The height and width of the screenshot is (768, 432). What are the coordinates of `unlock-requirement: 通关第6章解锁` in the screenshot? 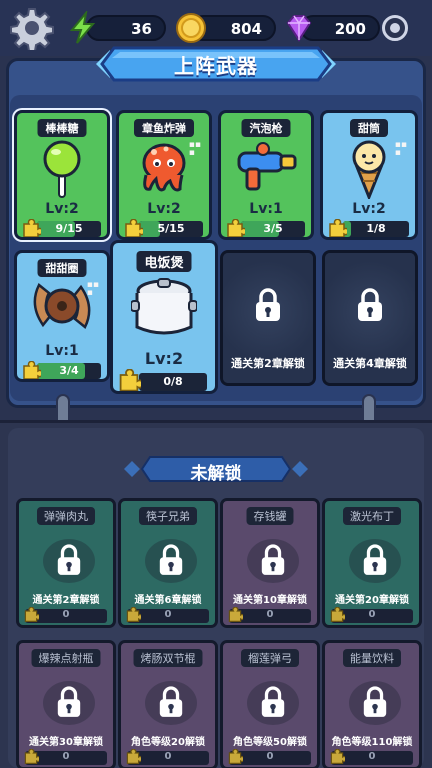 It's located at (168, 600).